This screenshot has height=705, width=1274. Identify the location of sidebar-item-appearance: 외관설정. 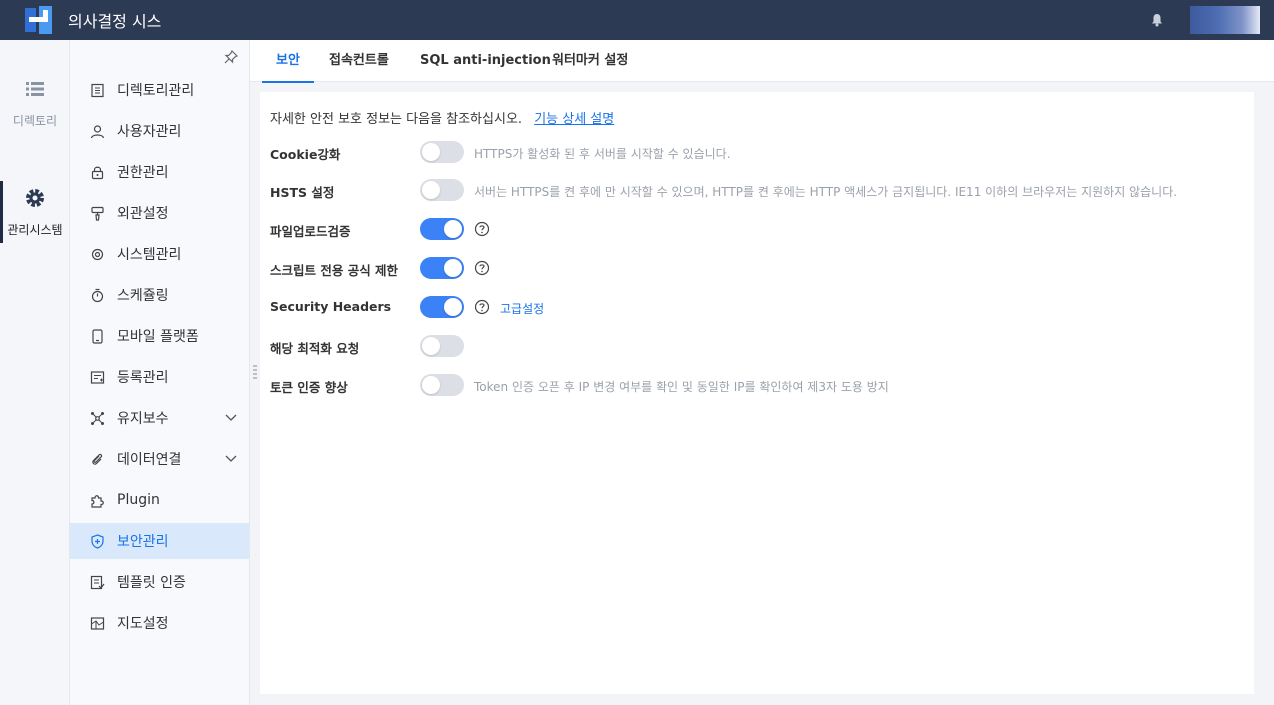
(159, 213).